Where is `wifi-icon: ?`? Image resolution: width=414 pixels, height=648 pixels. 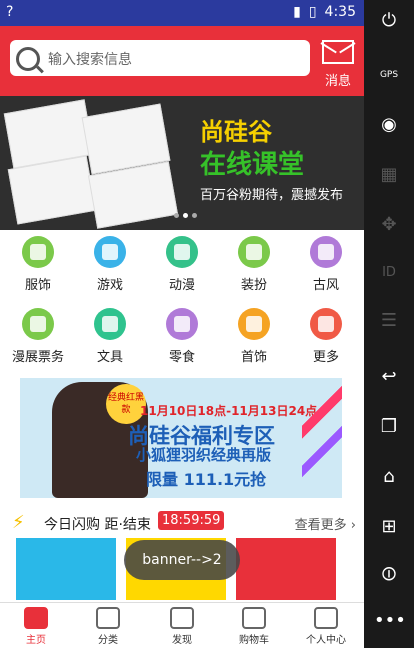 wifi-icon: ? is located at coordinates (10, 12).